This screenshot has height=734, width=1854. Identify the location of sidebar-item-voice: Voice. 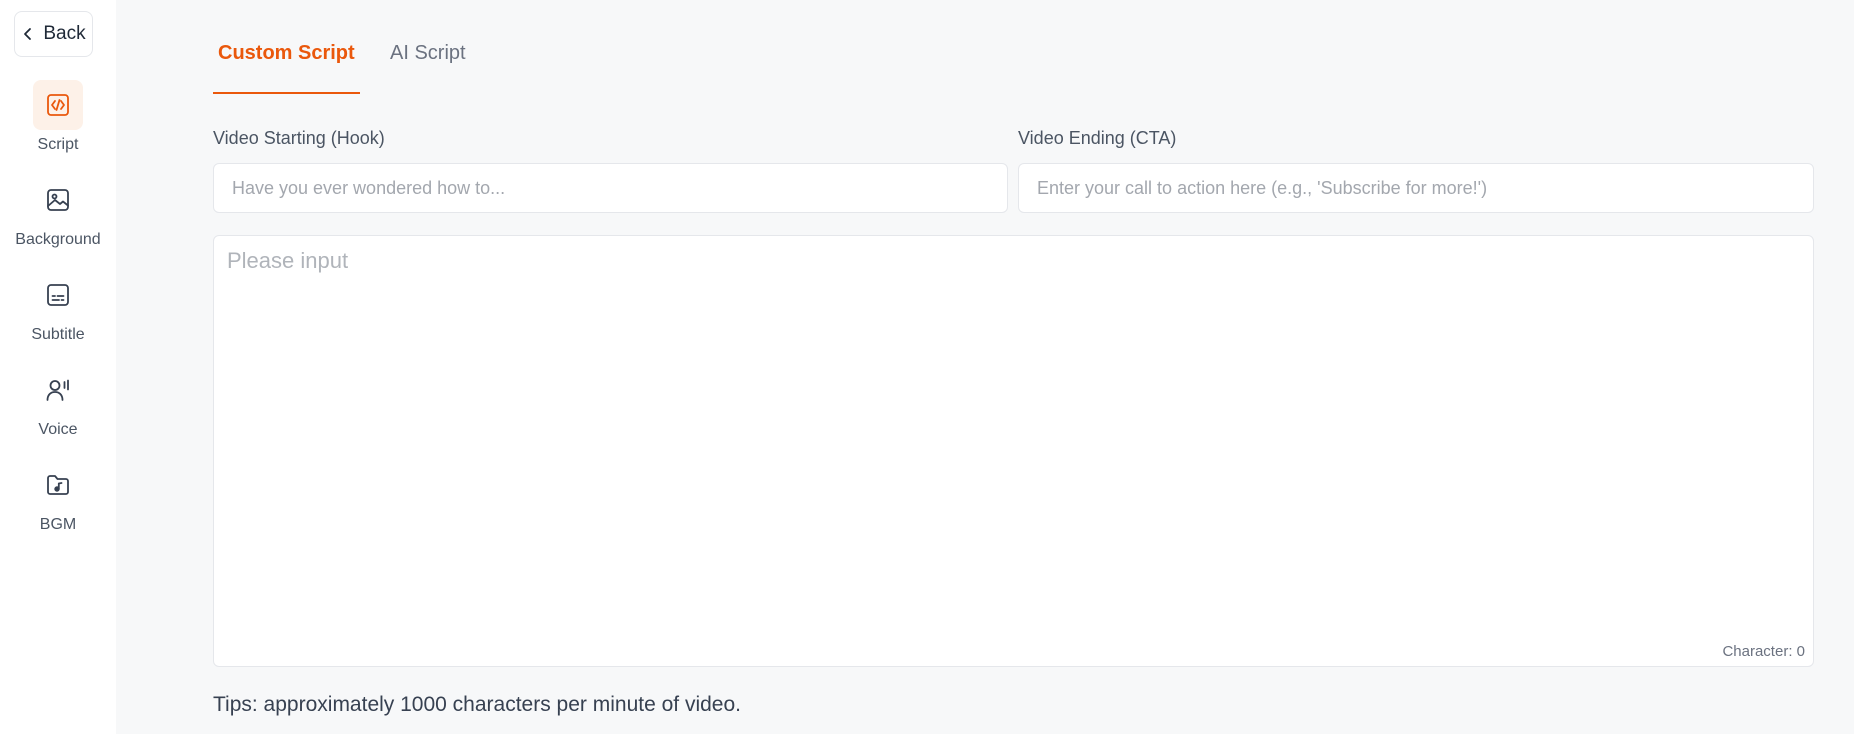
(58, 407).